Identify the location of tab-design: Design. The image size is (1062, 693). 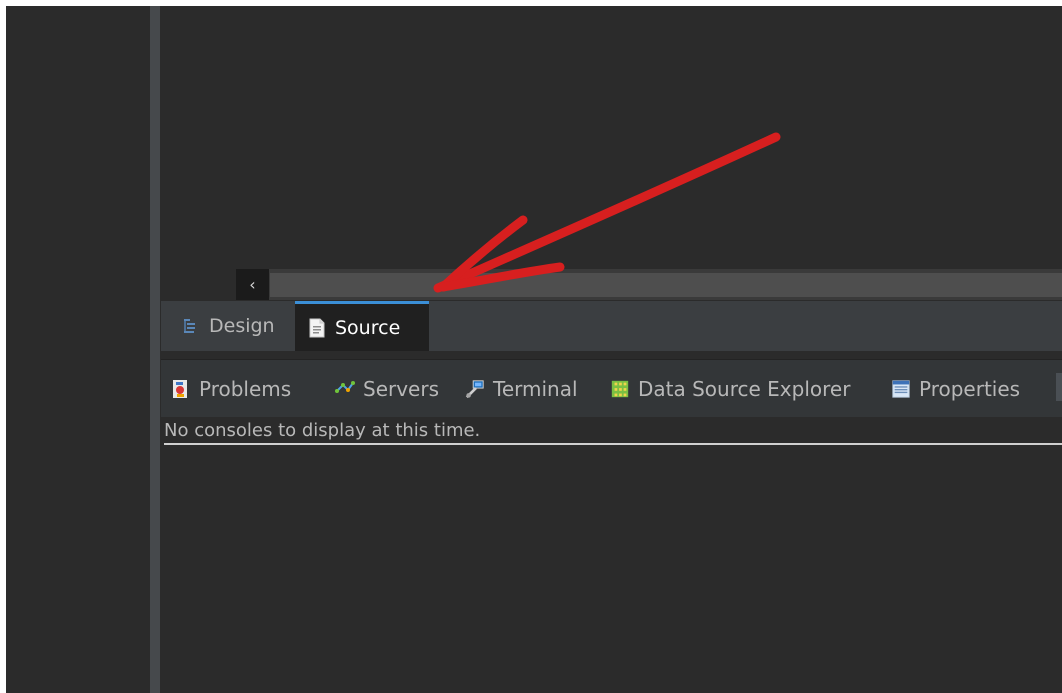
(234, 326).